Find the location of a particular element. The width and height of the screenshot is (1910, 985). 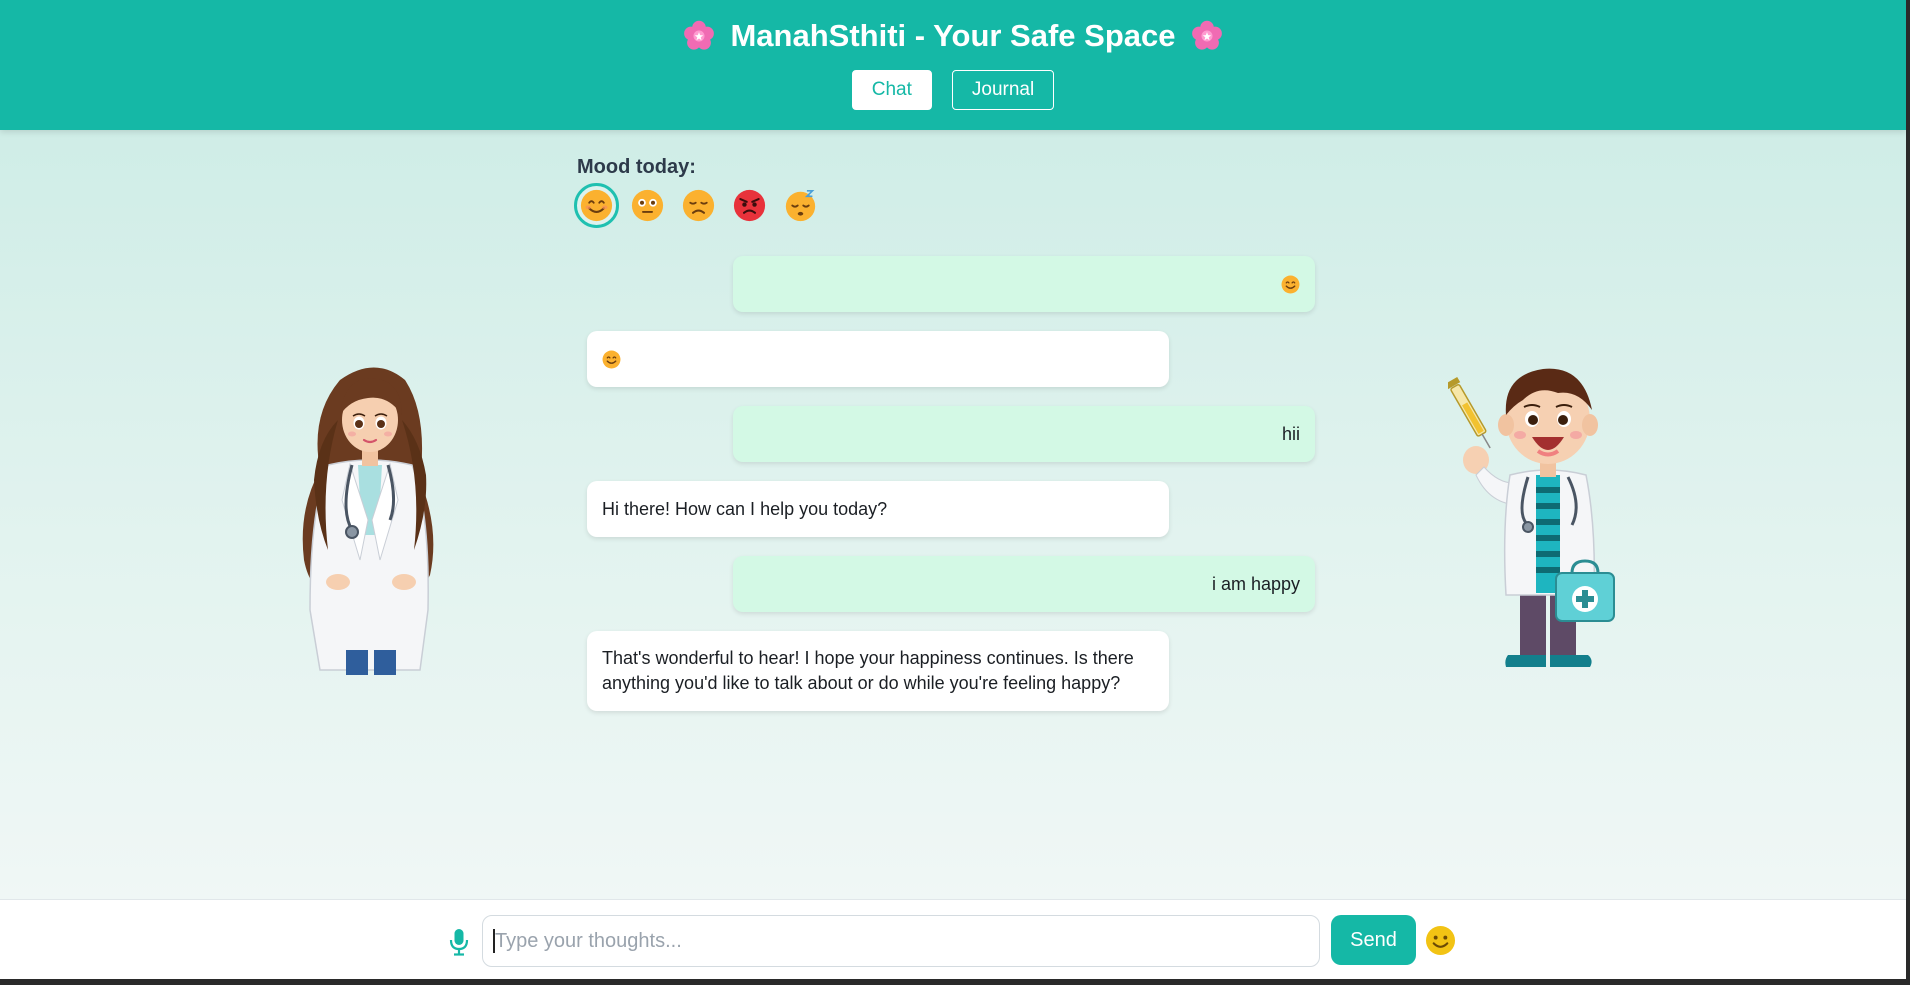

microphone-icon is located at coordinates (459, 942).